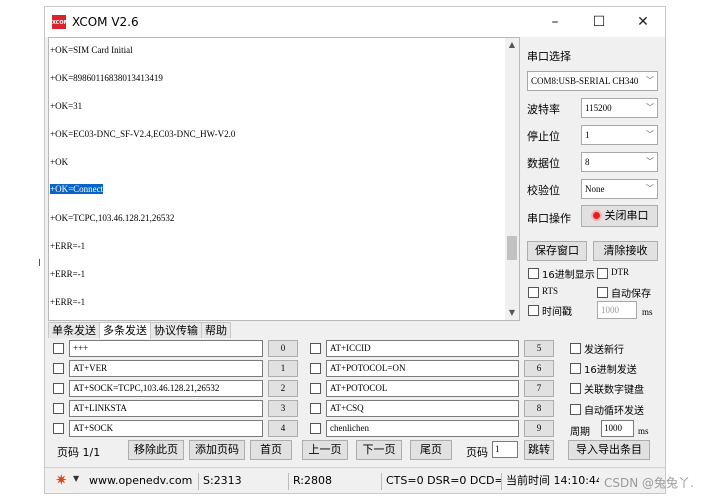  What do you see at coordinates (166, 388) in the screenshot?
I see `send-input: AT+SOCK=TCPC,103.46.128.21,26532` at bounding box center [166, 388].